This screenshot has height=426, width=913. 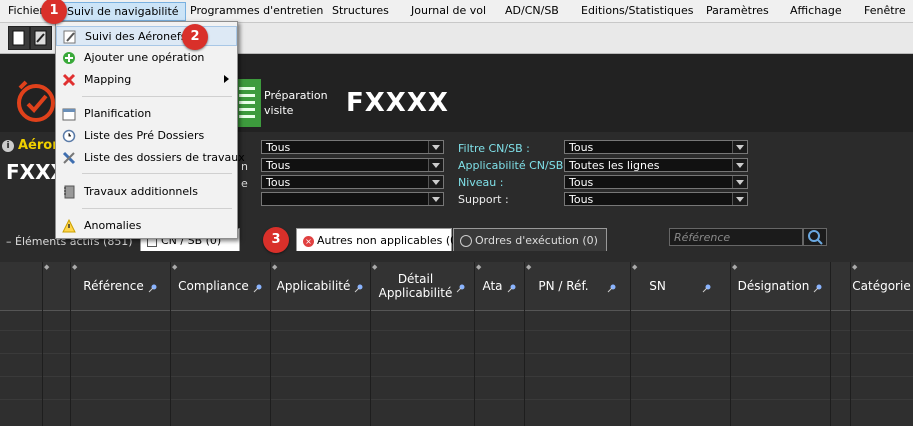 What do you see at coordinates (308, 241) in the screenshot?
I see `close-circle-icon: ×` at bounding box center [308, 241].